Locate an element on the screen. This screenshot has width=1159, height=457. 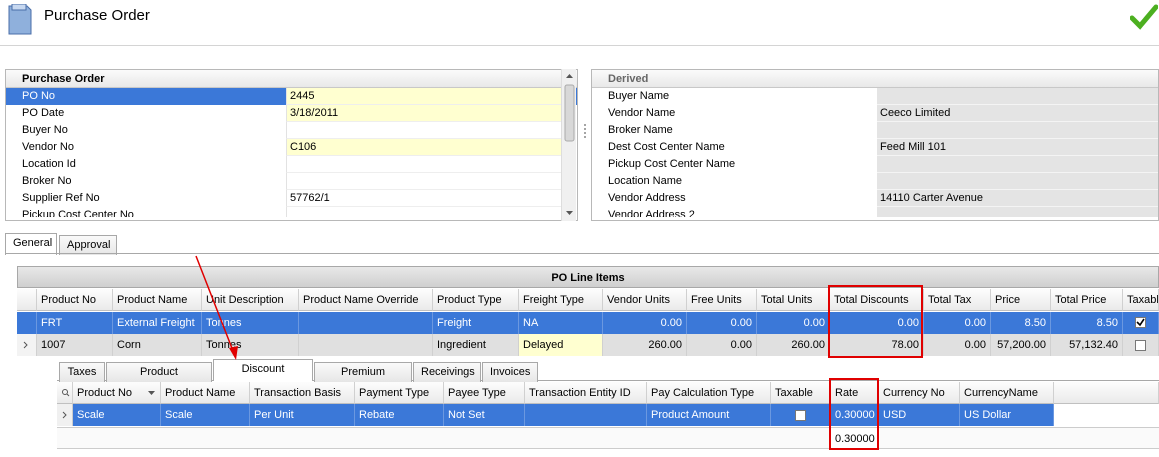
checkmark-icon is located at coordinates (1144, 17).